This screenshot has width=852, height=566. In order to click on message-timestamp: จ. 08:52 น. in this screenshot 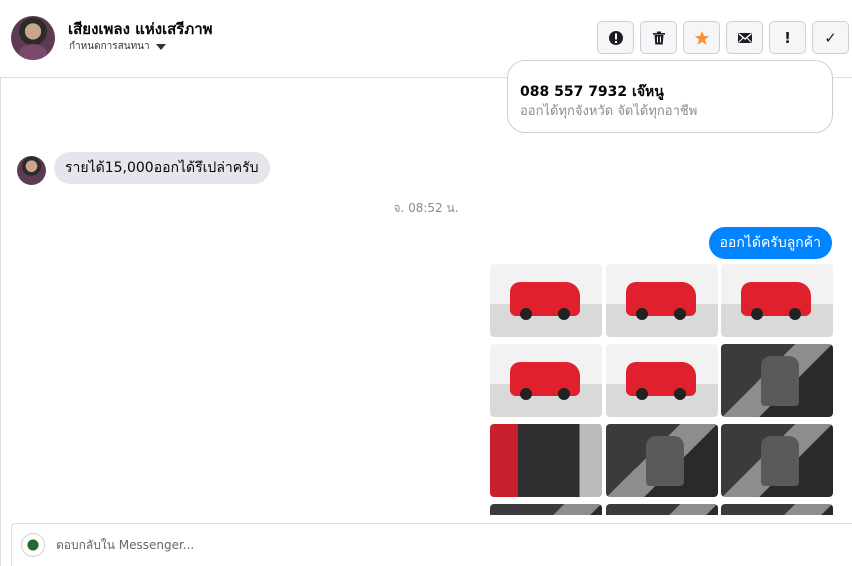, I will do `click(426, 208)`.